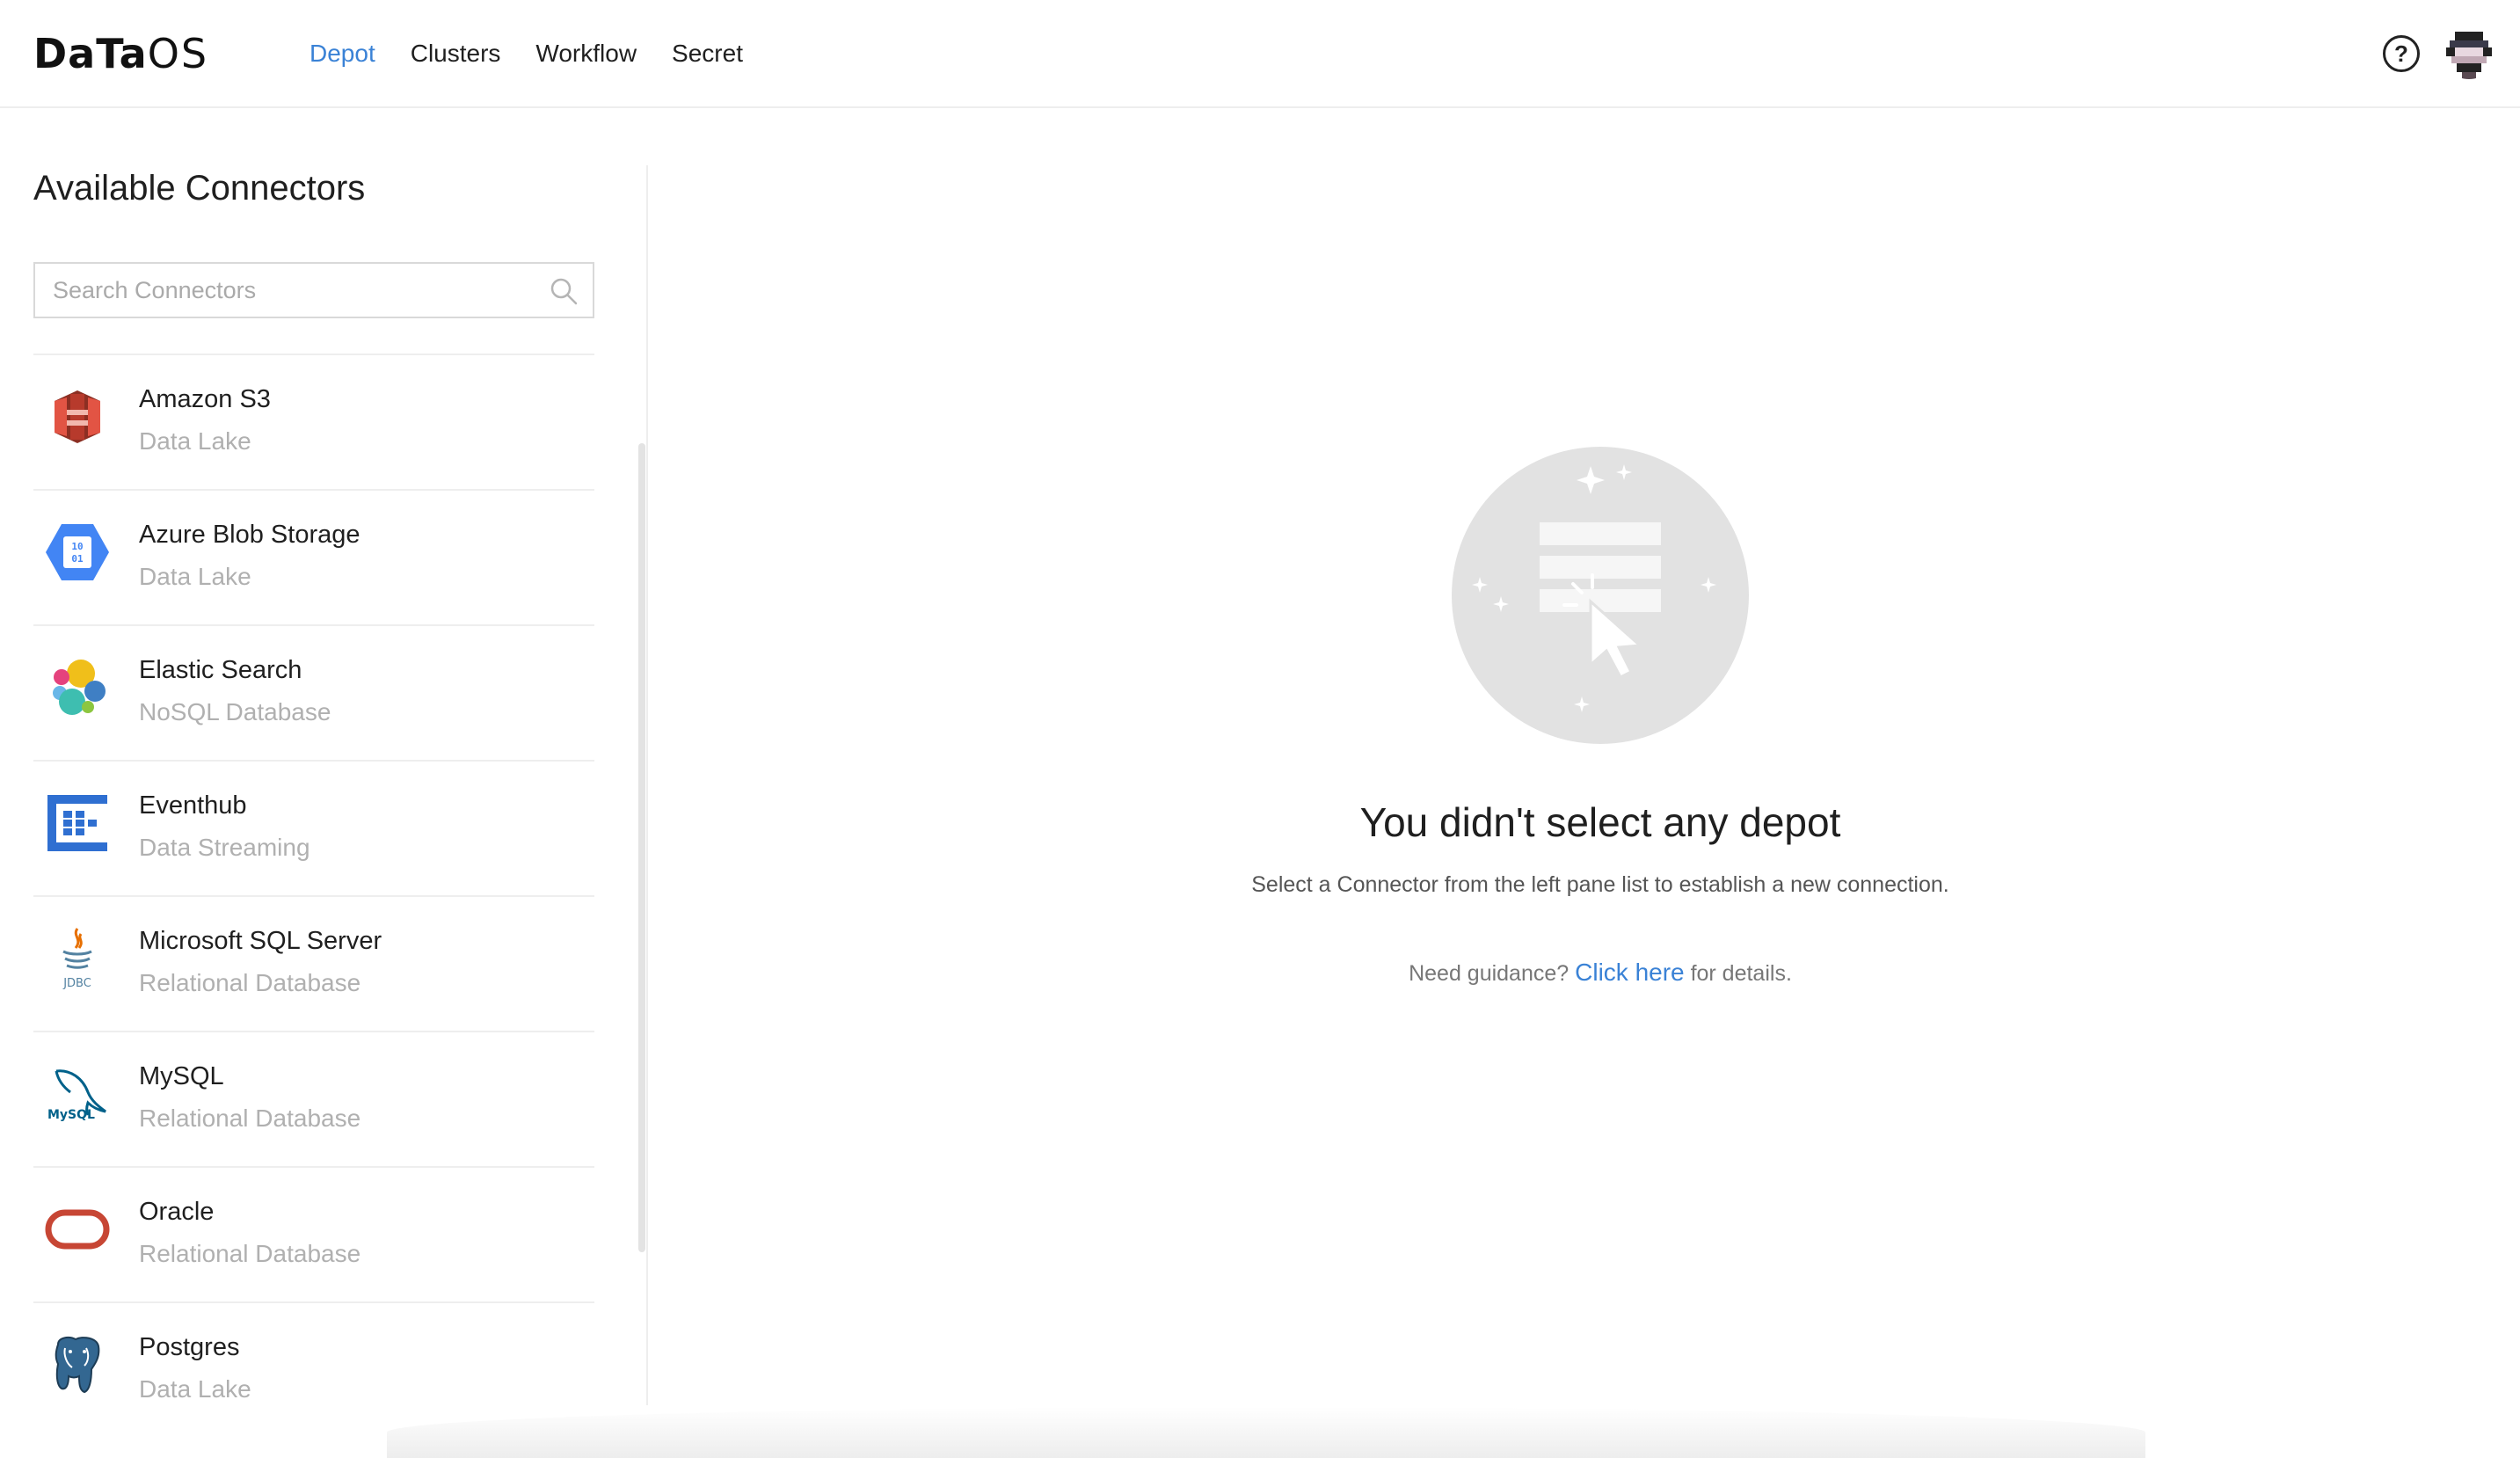  Describe the element at coordinates (77, 687) in the screenshot. I see `elastic-search-icon` at that location.